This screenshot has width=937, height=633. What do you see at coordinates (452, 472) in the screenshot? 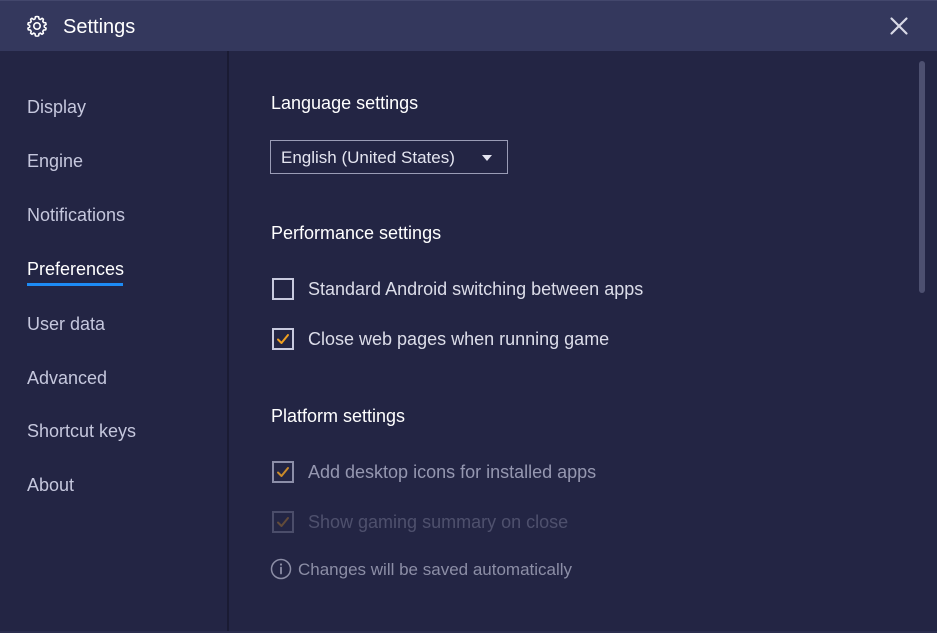
I see `option-label: Add desktop icons for installed apps` at bounding box center [452, 472].